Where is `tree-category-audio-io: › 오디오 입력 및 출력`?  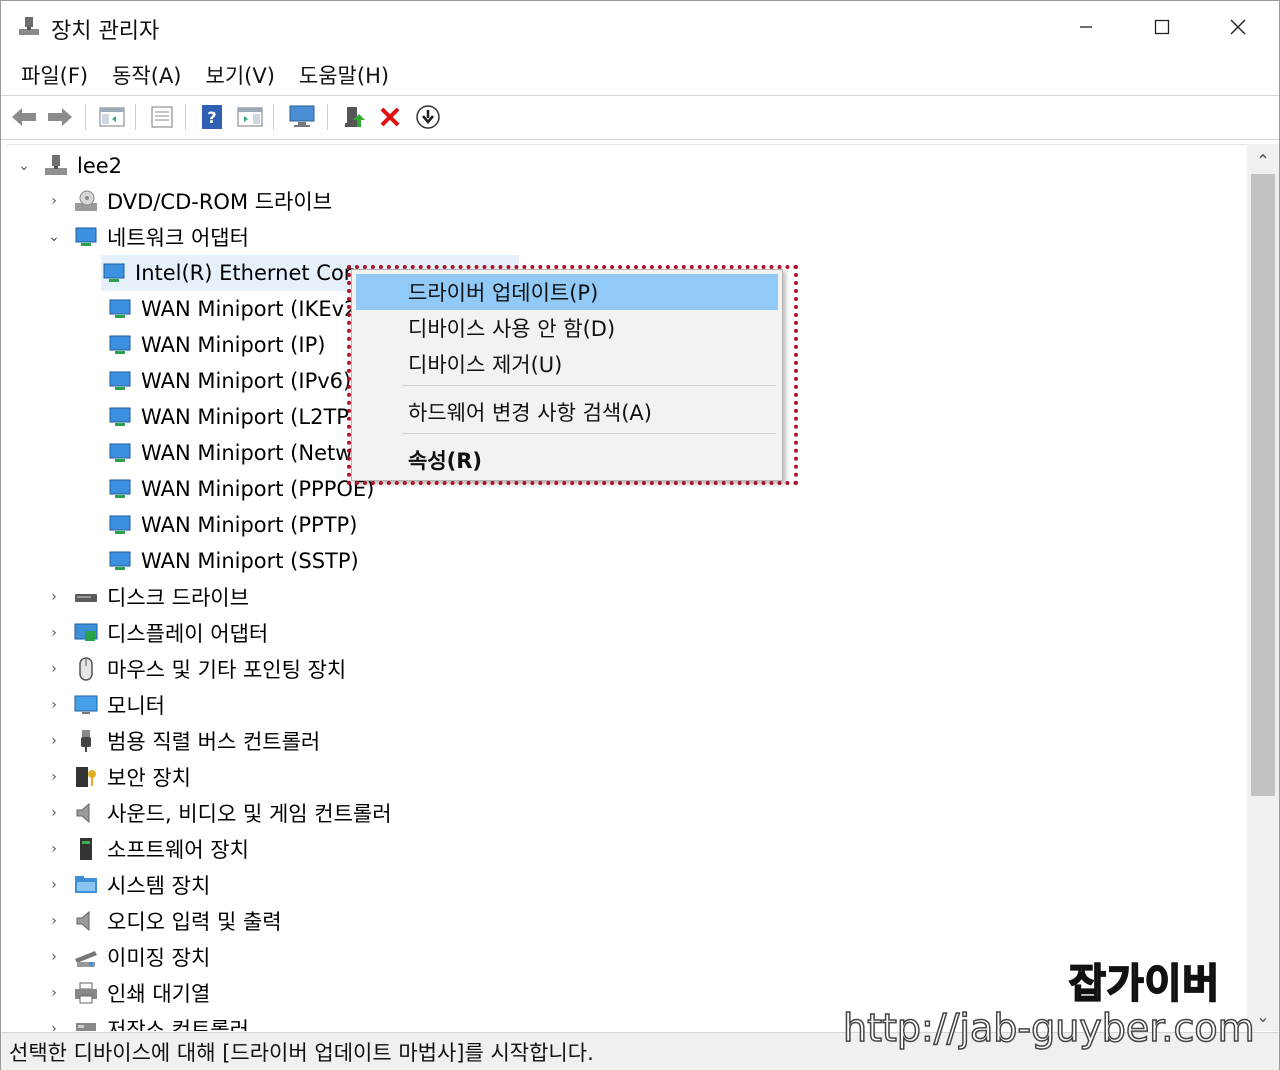
tree-category-audio-io: › 오디오 입력 및 출력 is located at coordinates (164, 921).